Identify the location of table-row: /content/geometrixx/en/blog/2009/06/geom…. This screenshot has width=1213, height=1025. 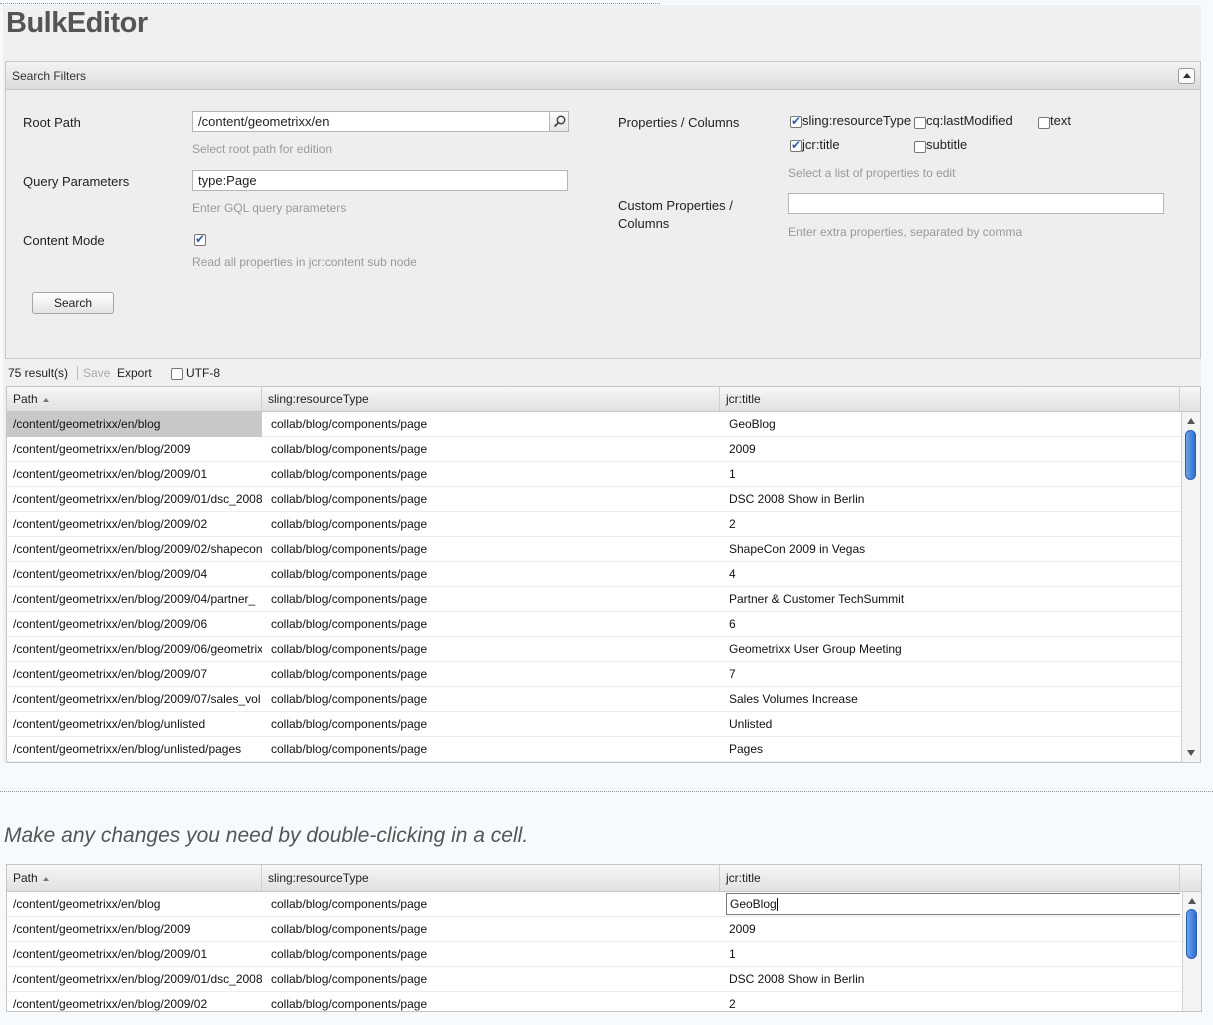
(594, 649).